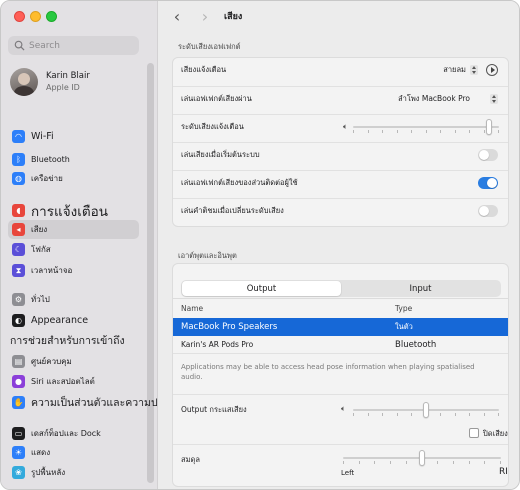 This screenshot has width=520, height=490. What do you see at coordinates (99, 402) in the screenshot?
I see `sidebar-item-hand: ✋ ความเป็นส่วนตัวและความปลอดภัย` at bounding box center [99, 402].